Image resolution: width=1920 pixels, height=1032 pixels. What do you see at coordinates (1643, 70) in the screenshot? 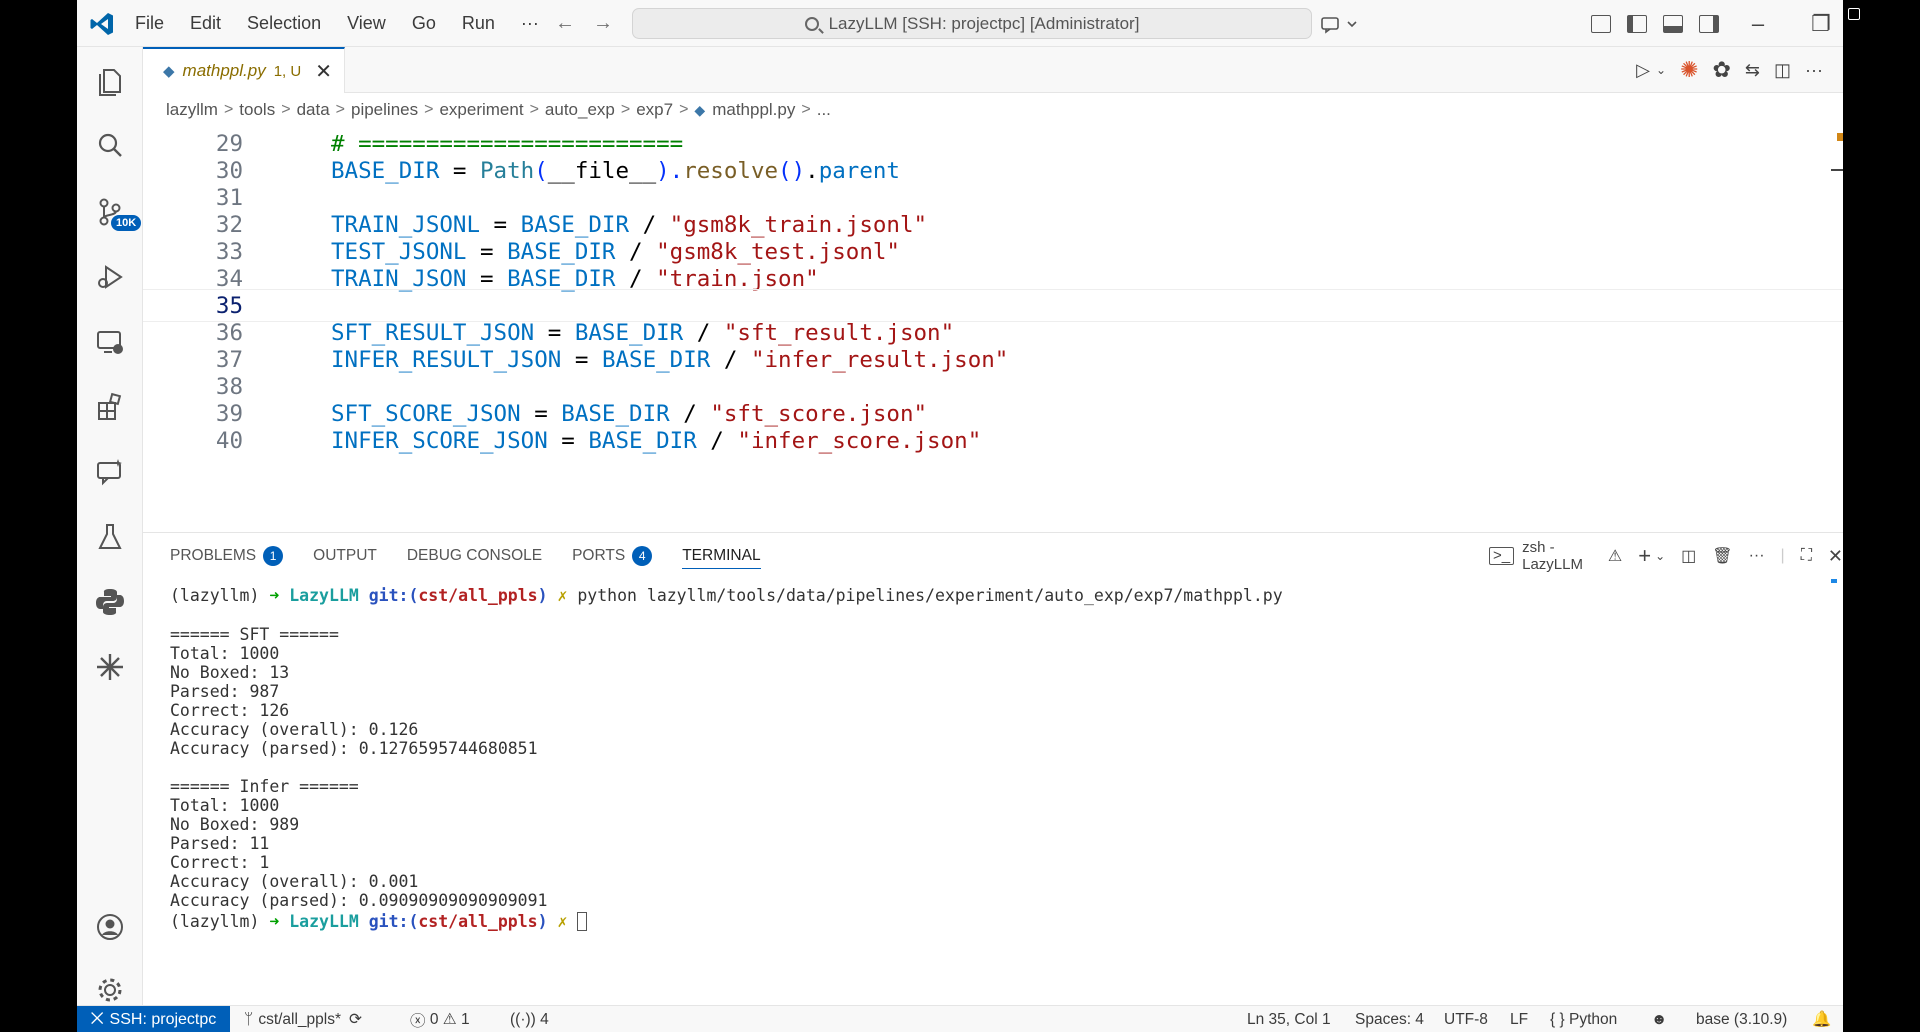
I see `run-file-icon: ▷` at bounding box center [1643, 70].